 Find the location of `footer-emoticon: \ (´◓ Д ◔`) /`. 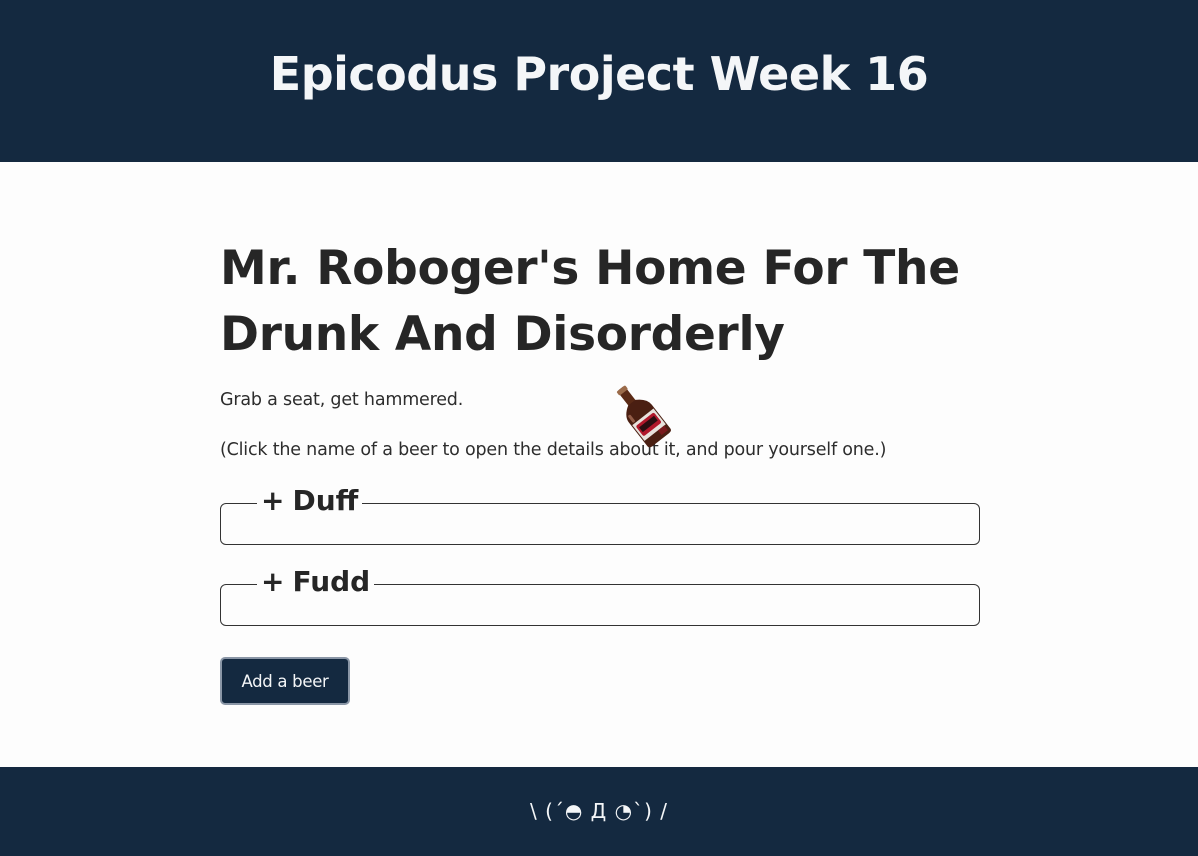

footer-emoticon: \ (´◓ Д ◔`) / is located at coordinates (599, 810).